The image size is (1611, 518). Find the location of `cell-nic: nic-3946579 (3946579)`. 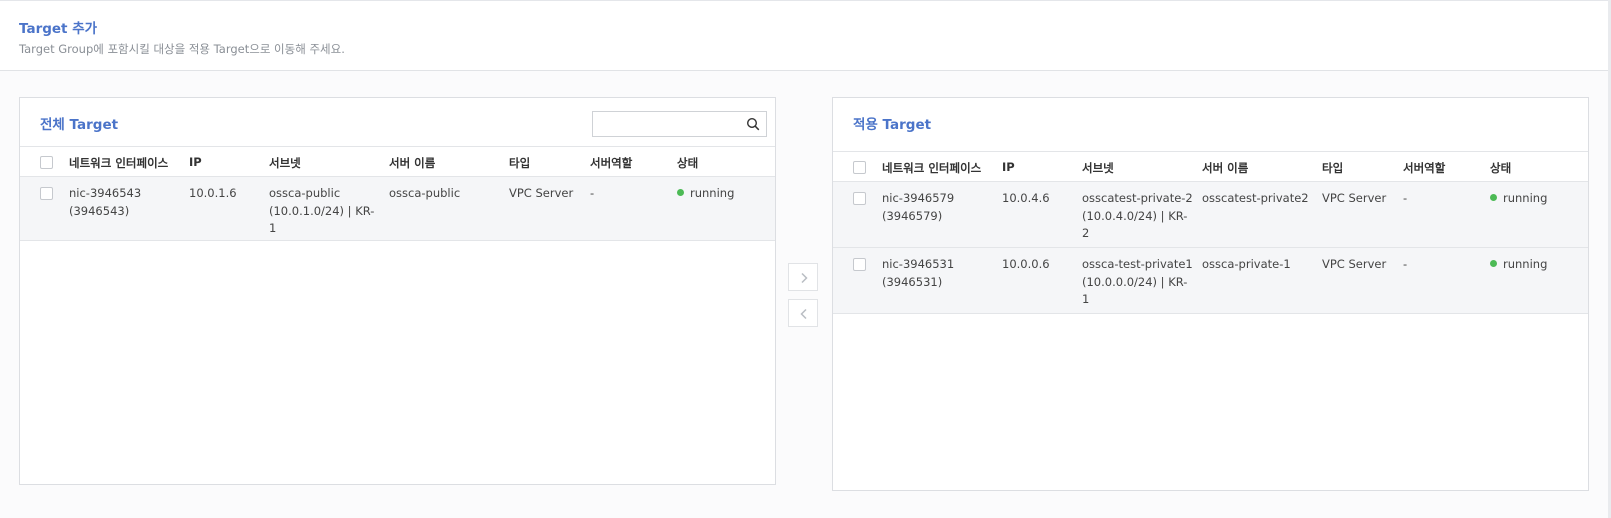

cell-nic: nic-3946579 (3946579) is located at coordinates (918, 207).